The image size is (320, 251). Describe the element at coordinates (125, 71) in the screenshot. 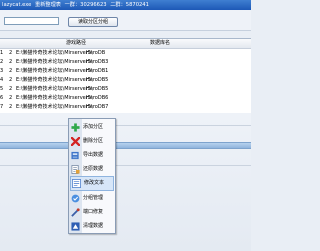

I see `table-row: 3 2 E:\懒猫传奇技术论坛\Mirserver5\ HeroDB1` at that location.